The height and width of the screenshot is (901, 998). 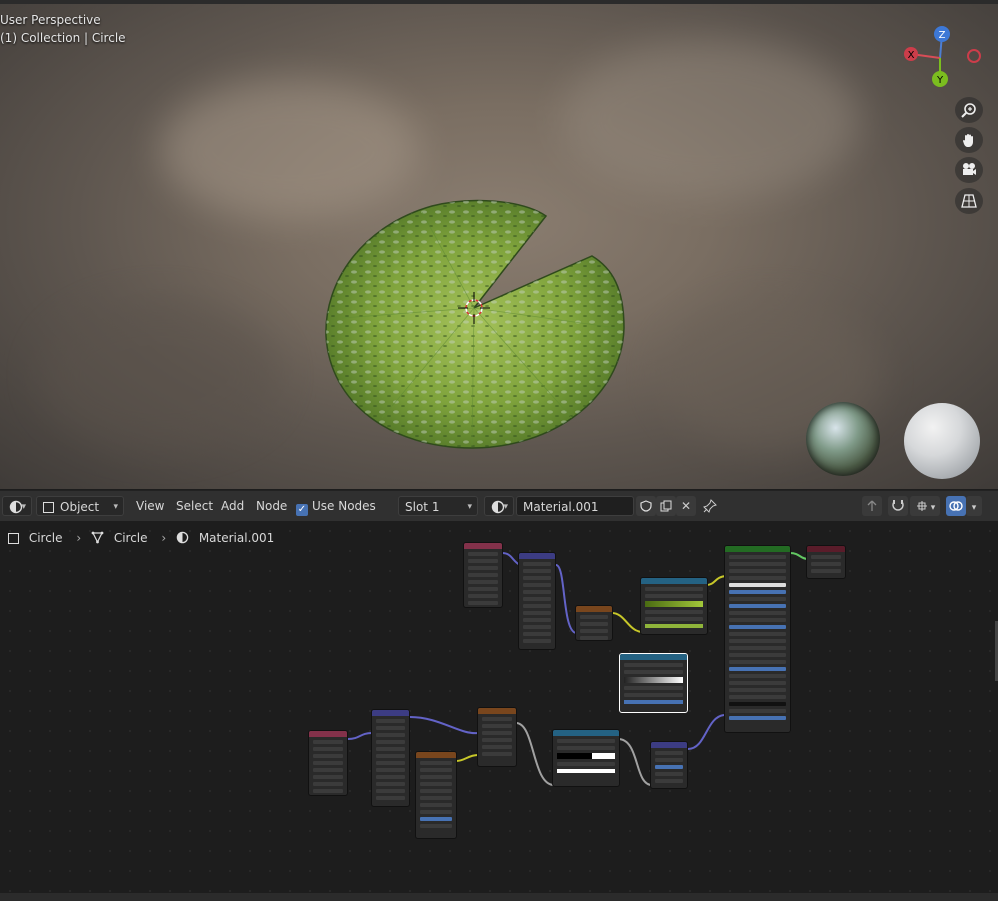 What do you see at coordinates (686, 506) in the screenshot?
I see `unlink-material-close-icon: ✕` at bounding box center [686, 506].